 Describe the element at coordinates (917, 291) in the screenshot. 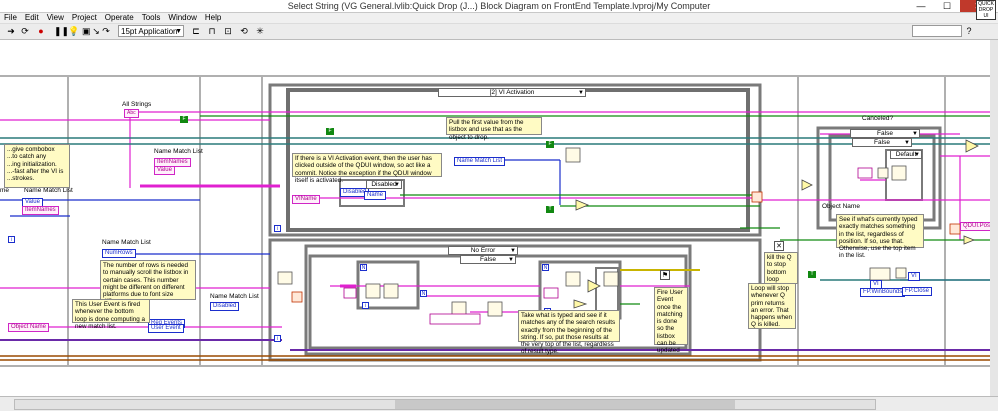

I see `fp-close-terminal: FP.Close` at that location.